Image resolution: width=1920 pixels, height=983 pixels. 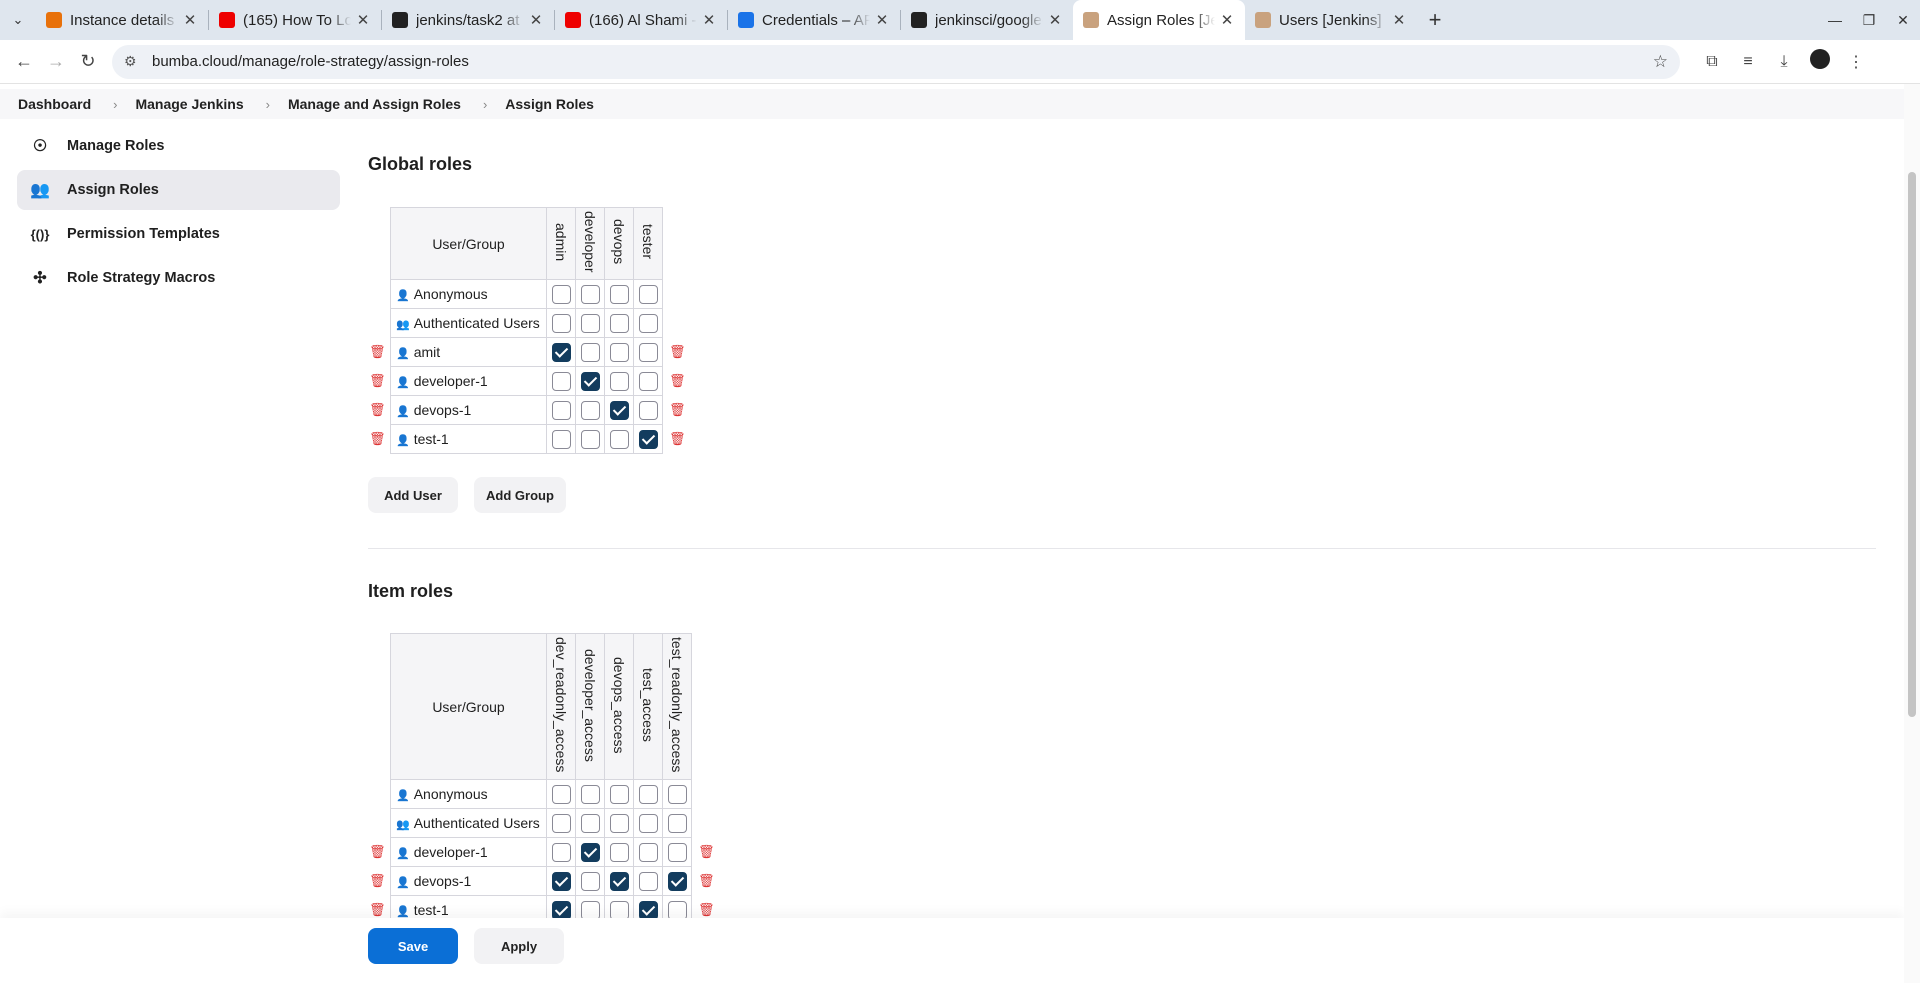 What do you see at coordinates (520, 495) in the screenshot?
I see `add-group-button: Add Group` at bounding box center [520, 495].